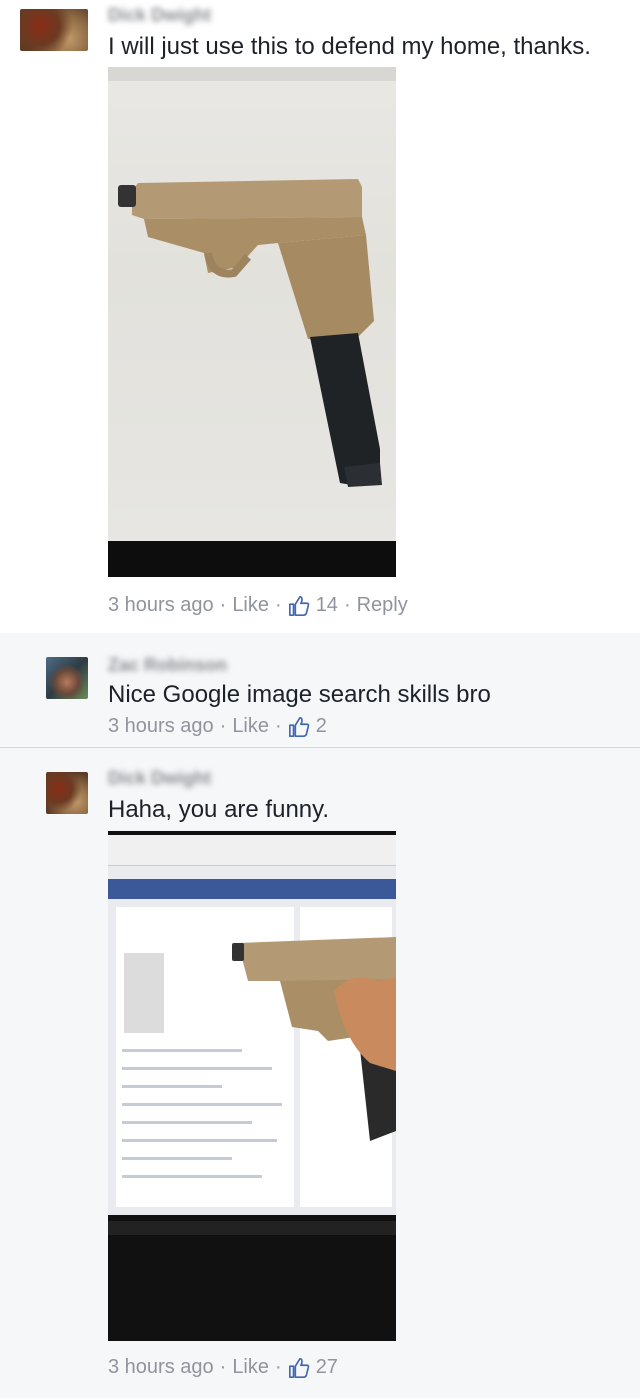  I want to click on comment-text: Haha, you are funny., so click(219, 809).